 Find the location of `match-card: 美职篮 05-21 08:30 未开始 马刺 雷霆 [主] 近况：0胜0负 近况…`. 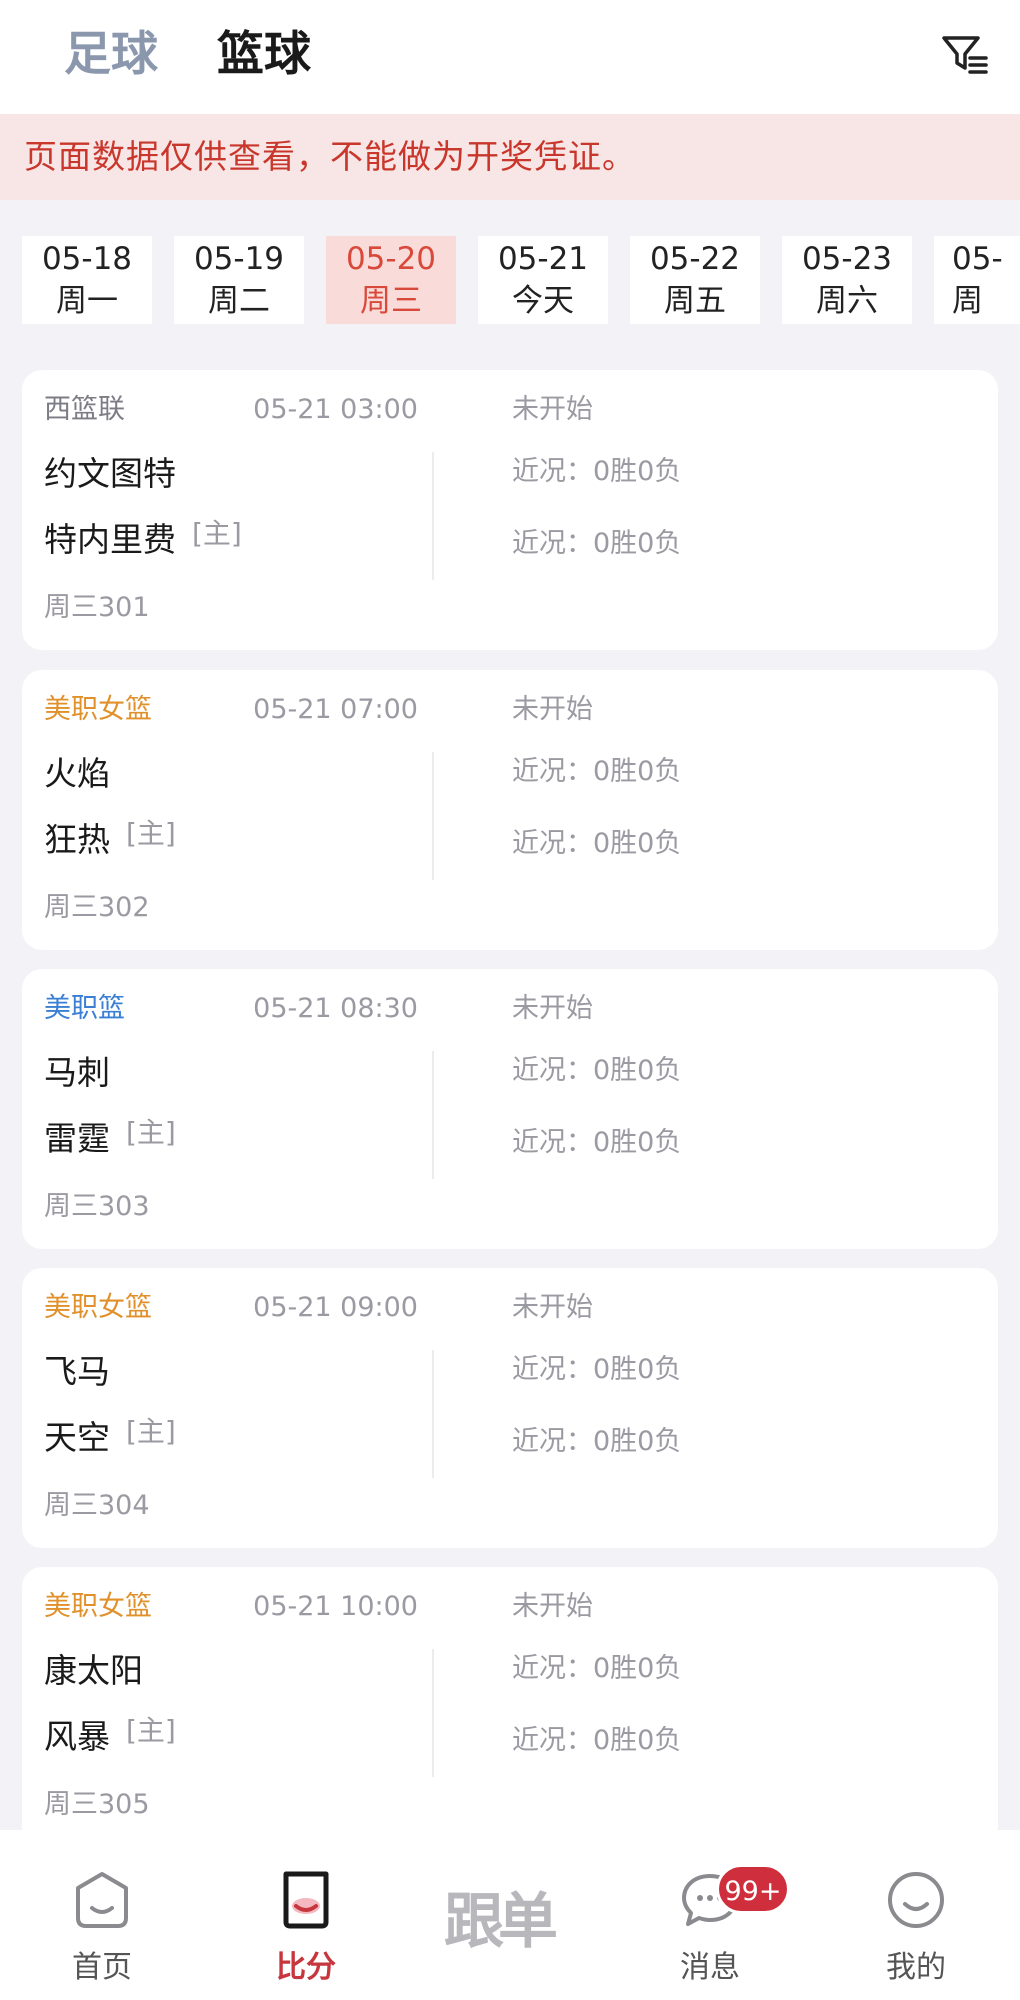

match-card: 美职篮 05-21 08:30 未开始 马刺 雷霆 [主] 近况：0胜0负 近况… is located at coordinates (510, 1109).